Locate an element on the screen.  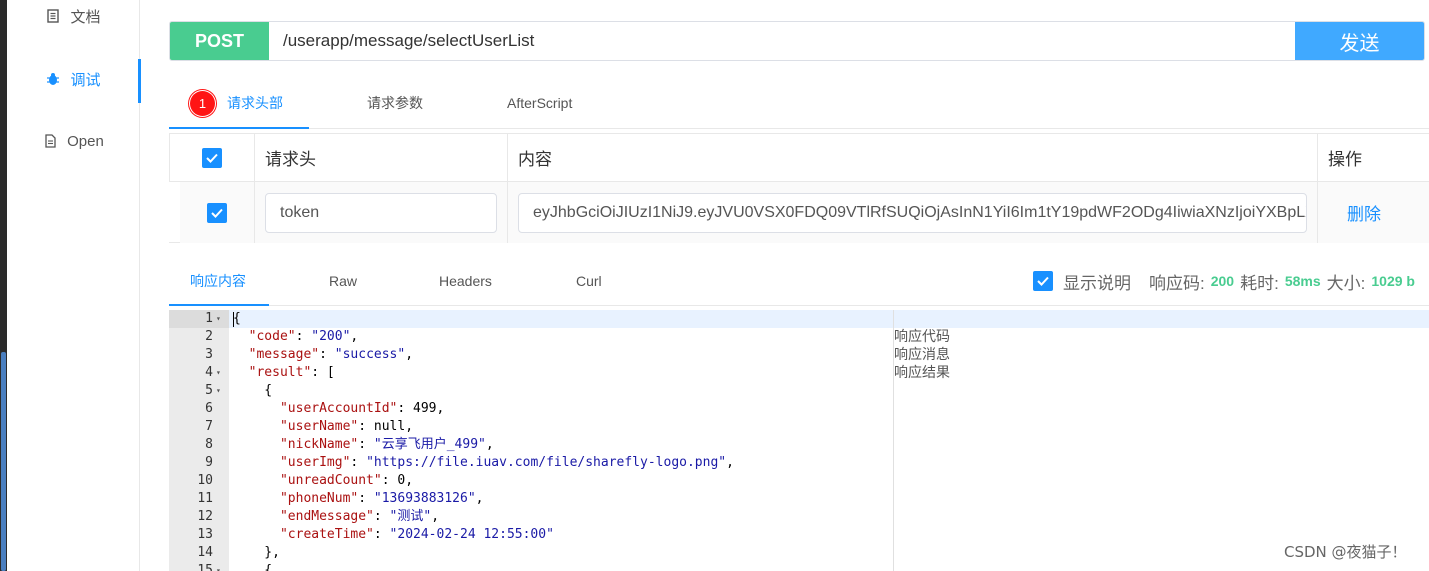
table-header-row: 请求头 内容 操作 is located at coordinates (799, 158).